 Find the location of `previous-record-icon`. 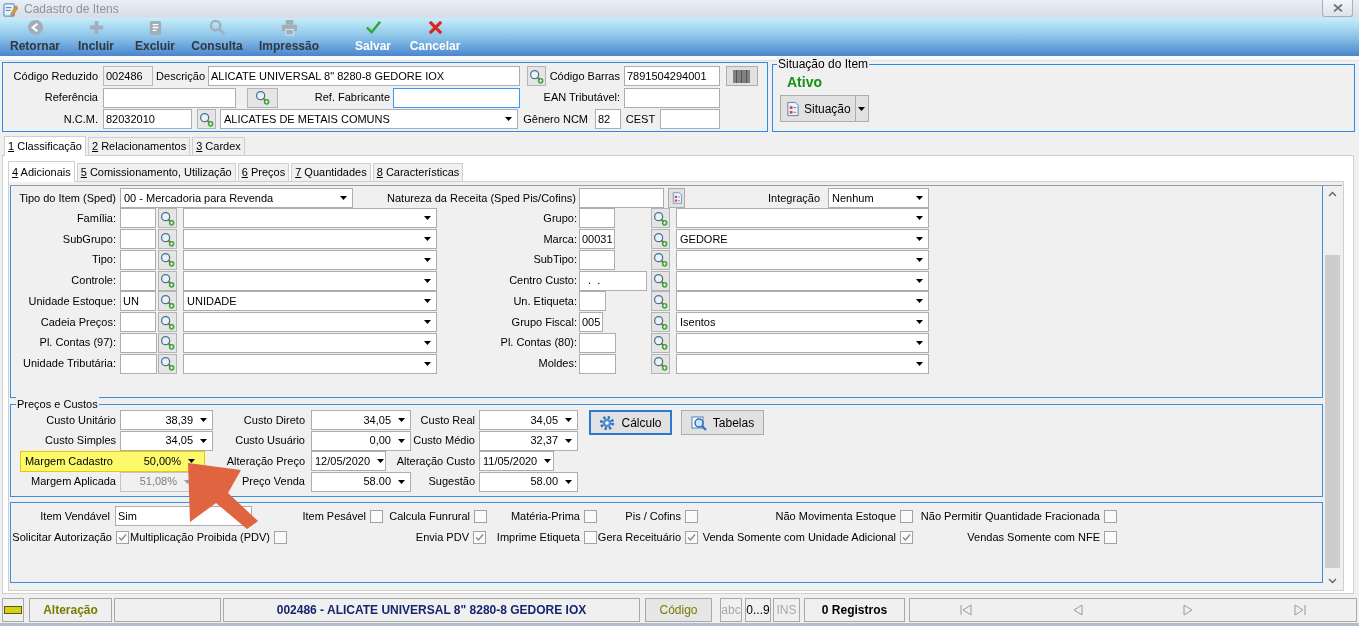

previous-record-icon is located at coordinates (1077, 610).